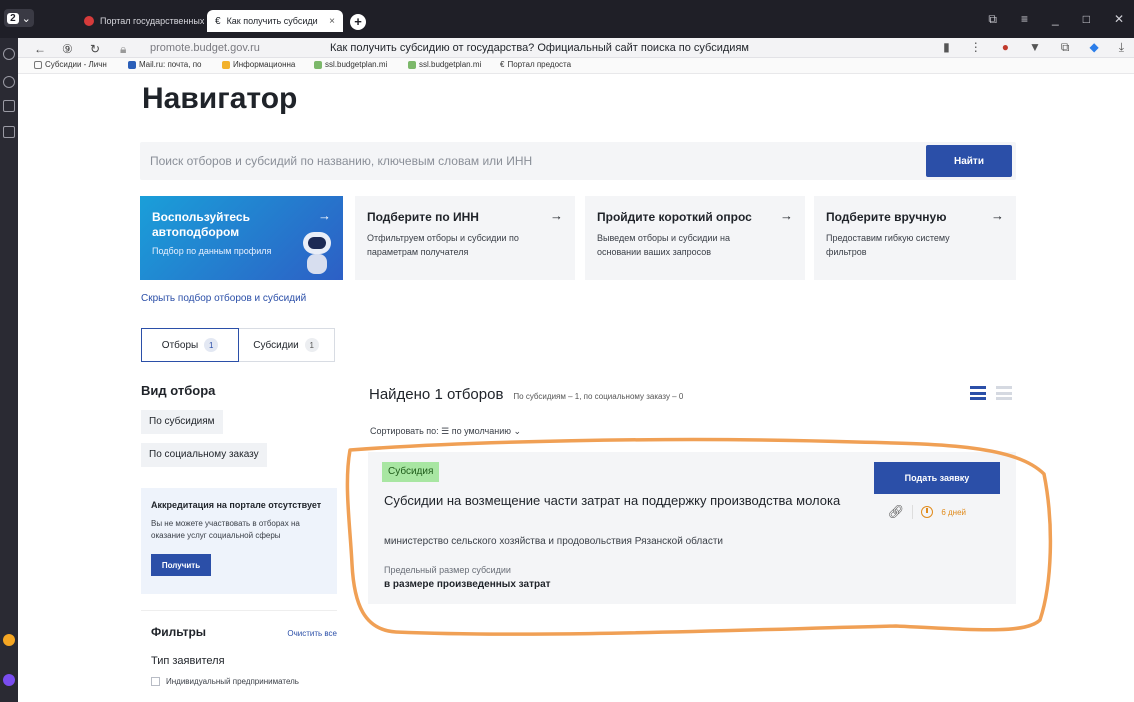 The height and width of the screenshot is (702, 1134). Describe the element at coordinates (164, 64) in the screenshot. I see `bookmark-item: Mail.ru: почта, по` at that location.